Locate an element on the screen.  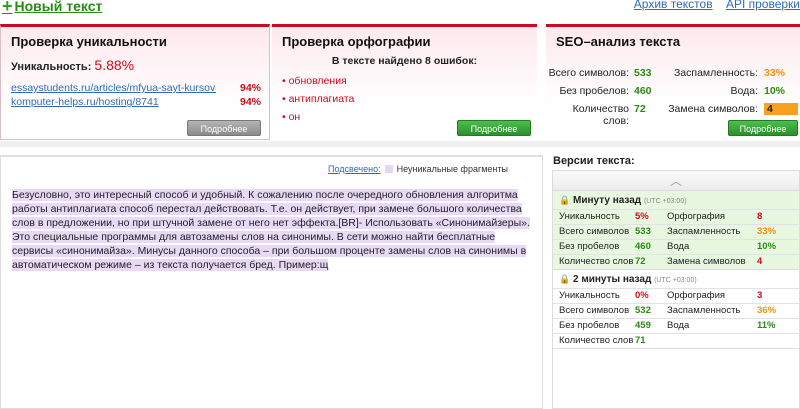
version-row: Всего символов 532 Заспамленность 36% is located at coordinates (676, 310).